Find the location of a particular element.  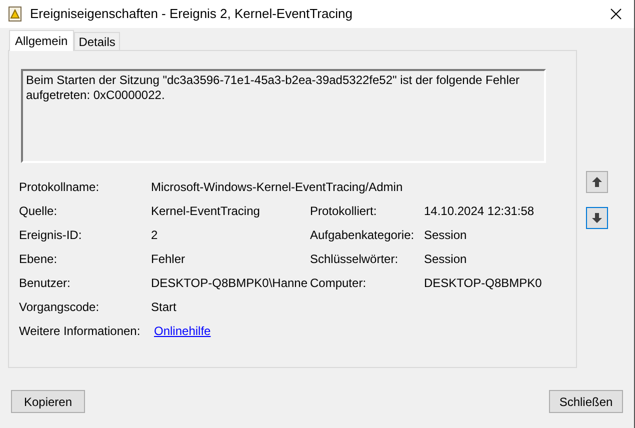

field-label: Benutzer: is located at coordinates (45, 283).